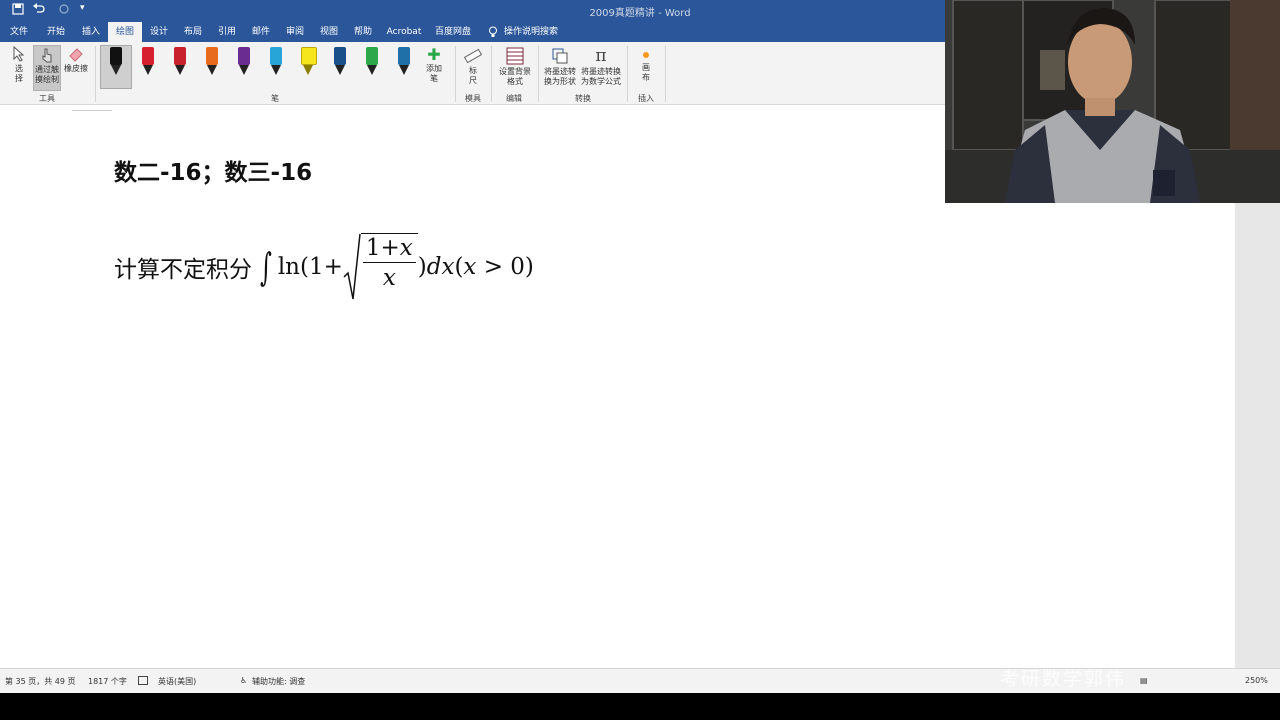 The width and height of the screenshot is (1280, 720). What do you see at coordinates (47, 55) in the screenshot?
I see `touch-draw-icon` at bounding box center [47, 55].